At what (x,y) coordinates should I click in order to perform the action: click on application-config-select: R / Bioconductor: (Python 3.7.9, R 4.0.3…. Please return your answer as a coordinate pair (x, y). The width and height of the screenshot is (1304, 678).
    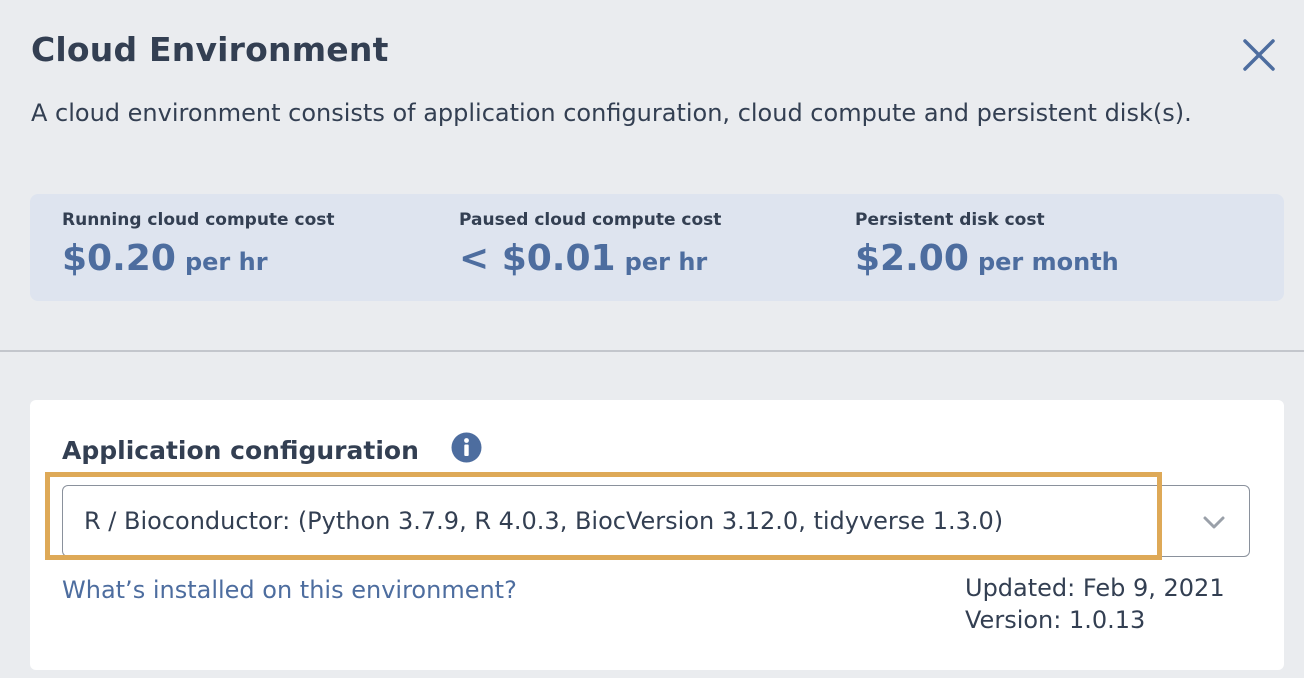
    Looking at the image, I should click on (656, 521).